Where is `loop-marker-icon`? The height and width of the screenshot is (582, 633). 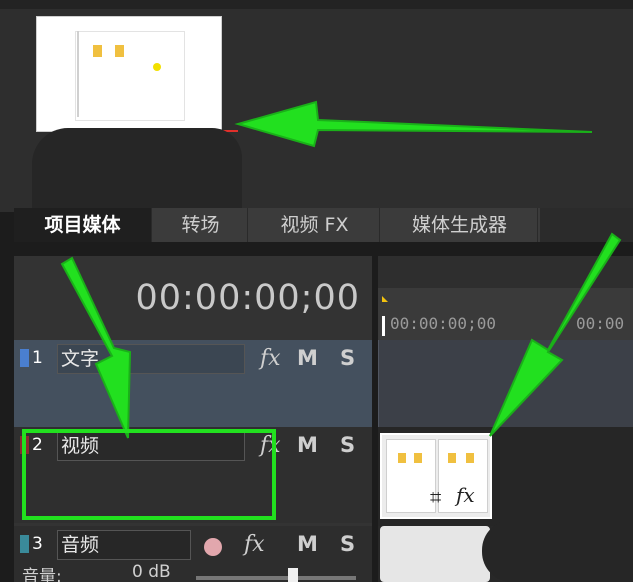 loop-marker-icon is located at coordinates (385, 299).